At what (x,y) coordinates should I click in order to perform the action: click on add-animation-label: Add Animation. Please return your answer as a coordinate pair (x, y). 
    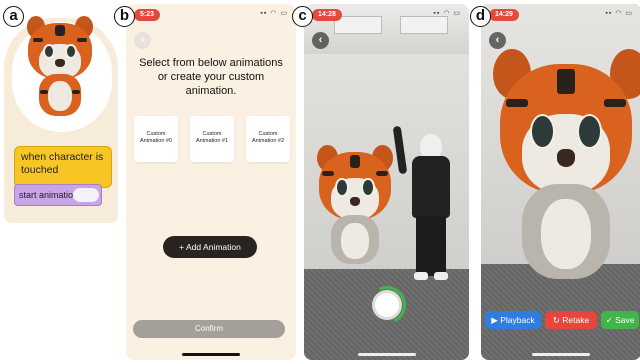
    Looking at the image, I should click on (213, 247).